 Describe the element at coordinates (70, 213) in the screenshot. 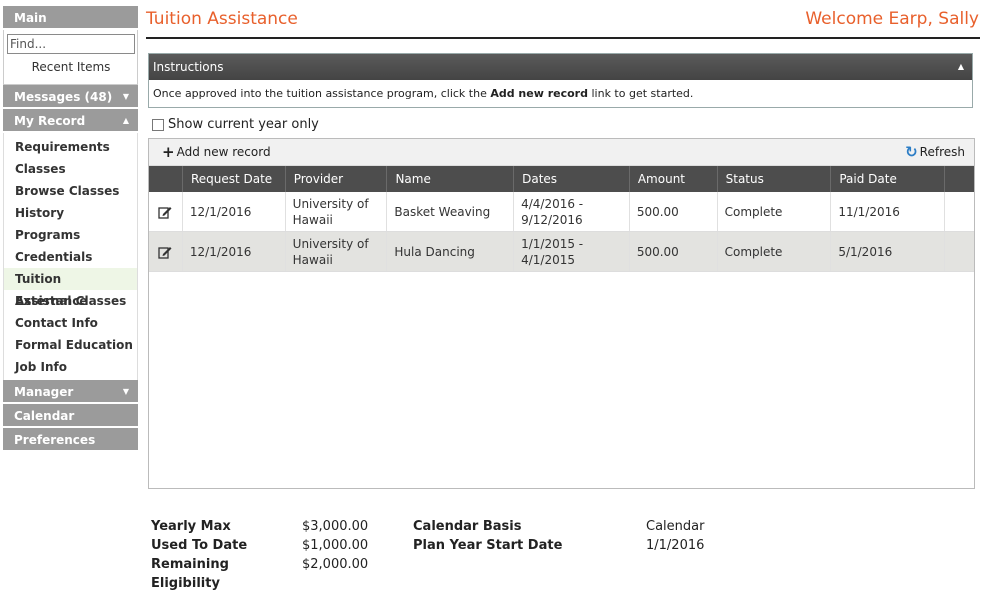

I see `sidebar-item-history: History` at that location.